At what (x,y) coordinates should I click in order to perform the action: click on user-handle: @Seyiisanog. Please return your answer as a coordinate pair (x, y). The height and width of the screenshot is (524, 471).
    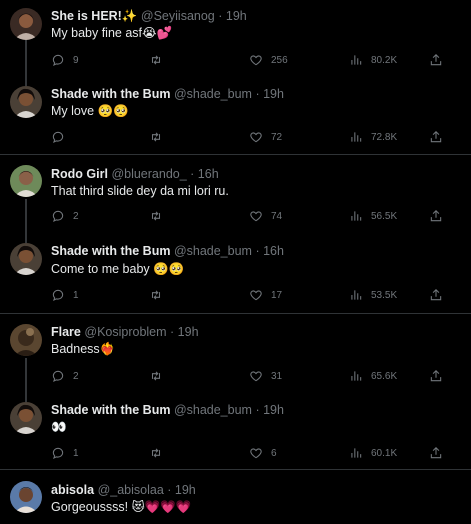
    Looking at the image, I should click on (178, 16).